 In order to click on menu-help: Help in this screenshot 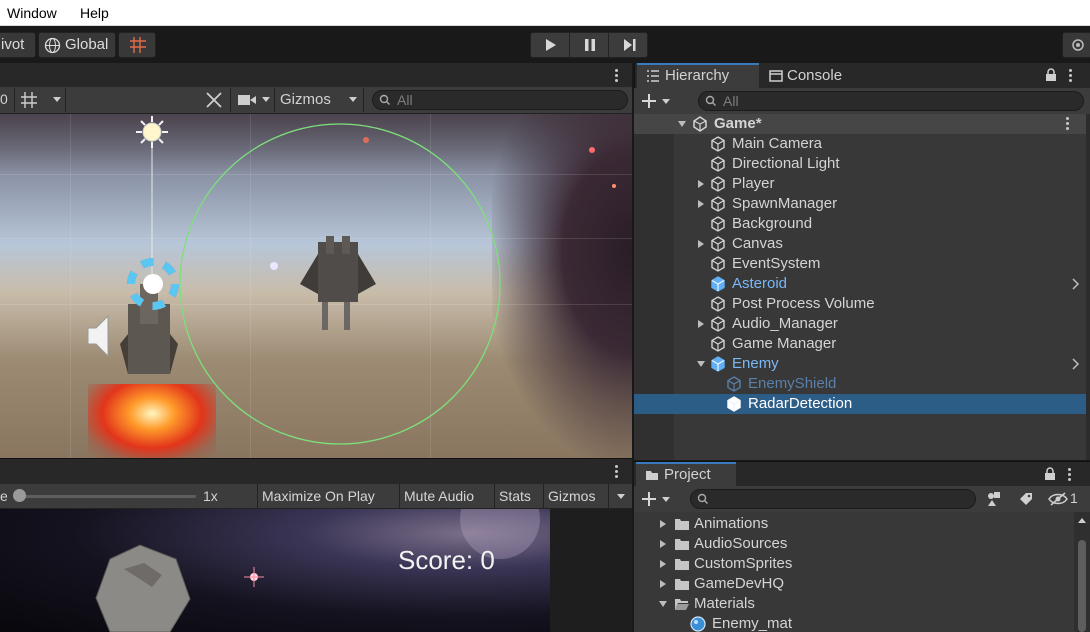, I will do `click(94, 13)`.